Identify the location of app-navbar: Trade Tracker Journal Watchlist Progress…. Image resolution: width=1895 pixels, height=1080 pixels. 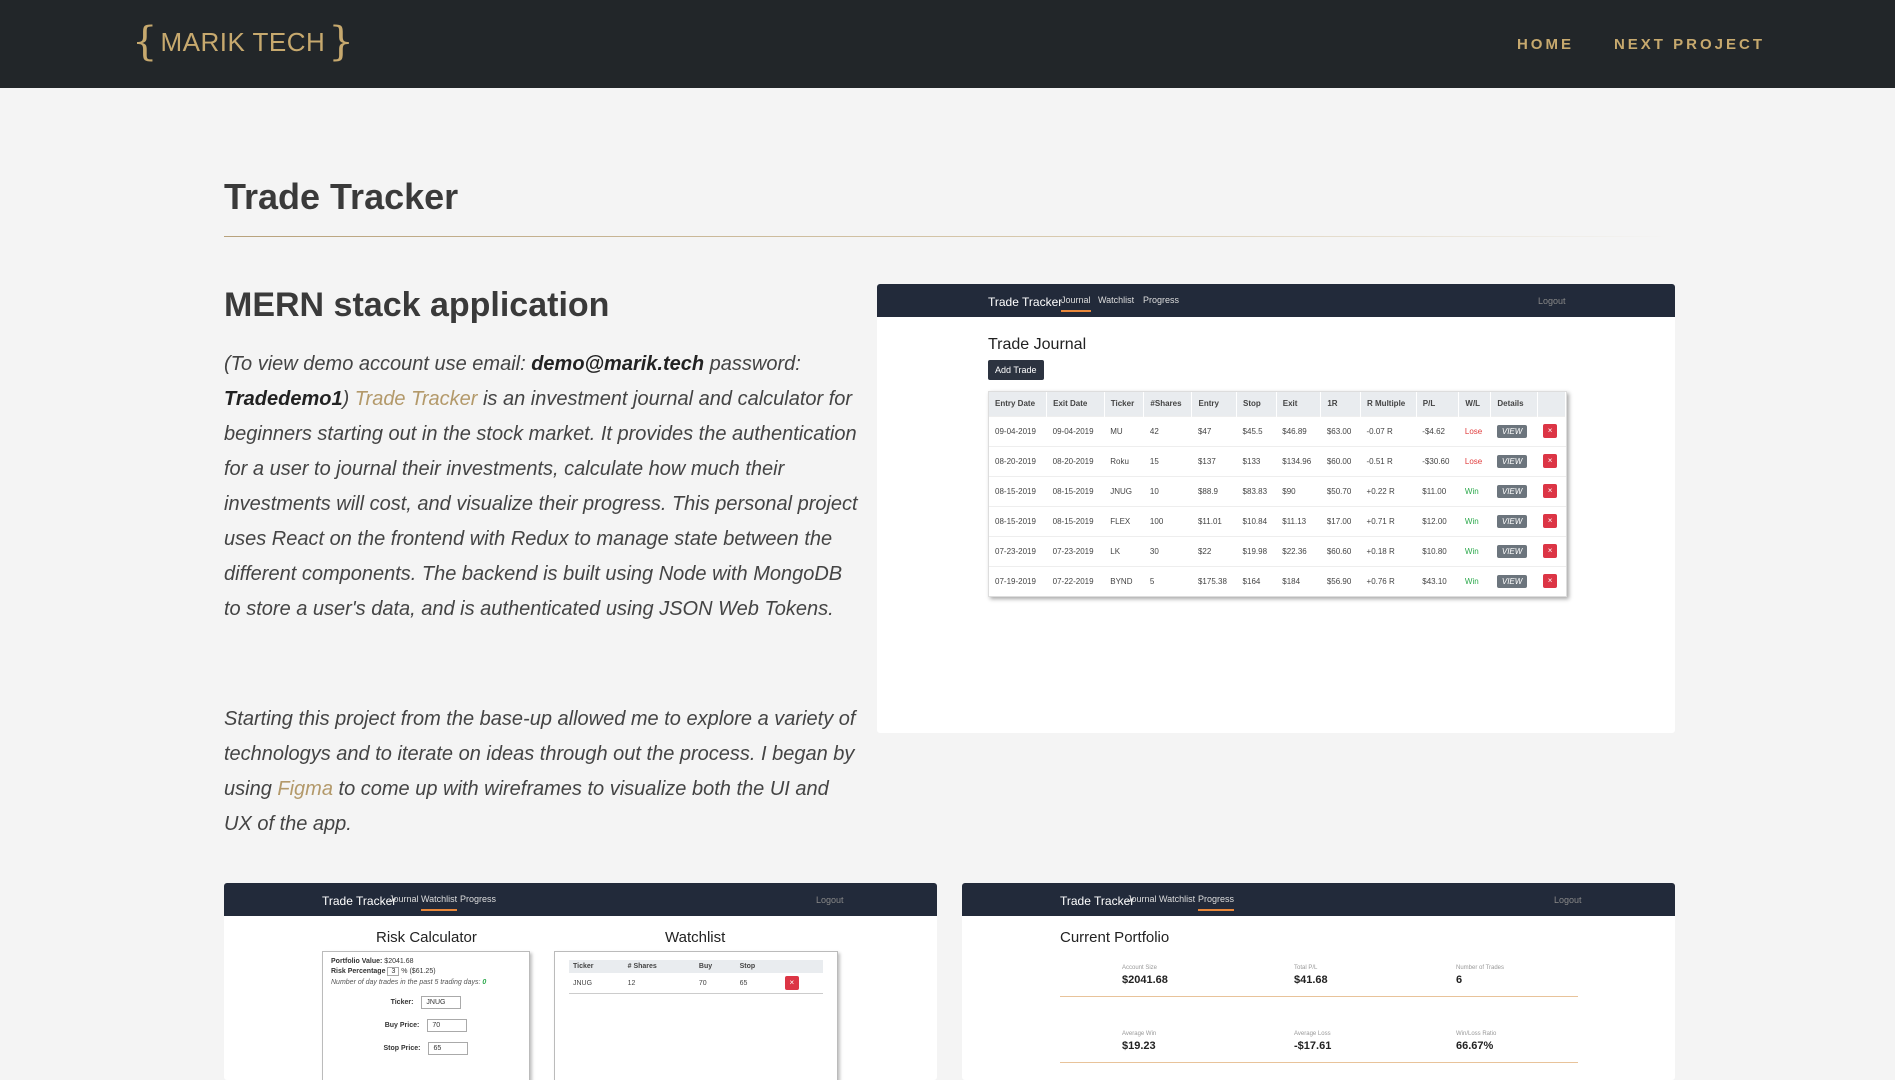
(1276, 300).